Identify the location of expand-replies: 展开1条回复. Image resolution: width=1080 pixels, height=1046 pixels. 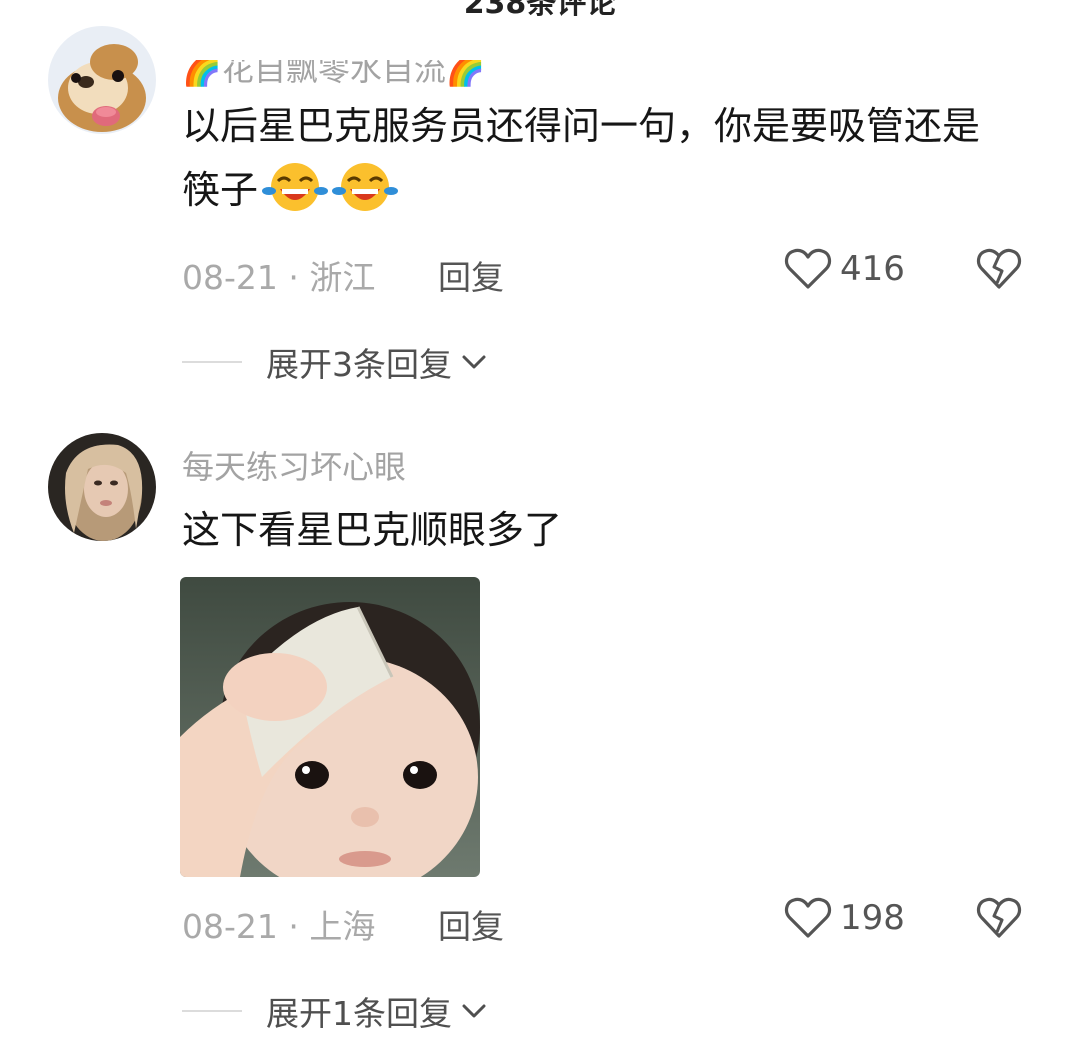
(335, 1011).